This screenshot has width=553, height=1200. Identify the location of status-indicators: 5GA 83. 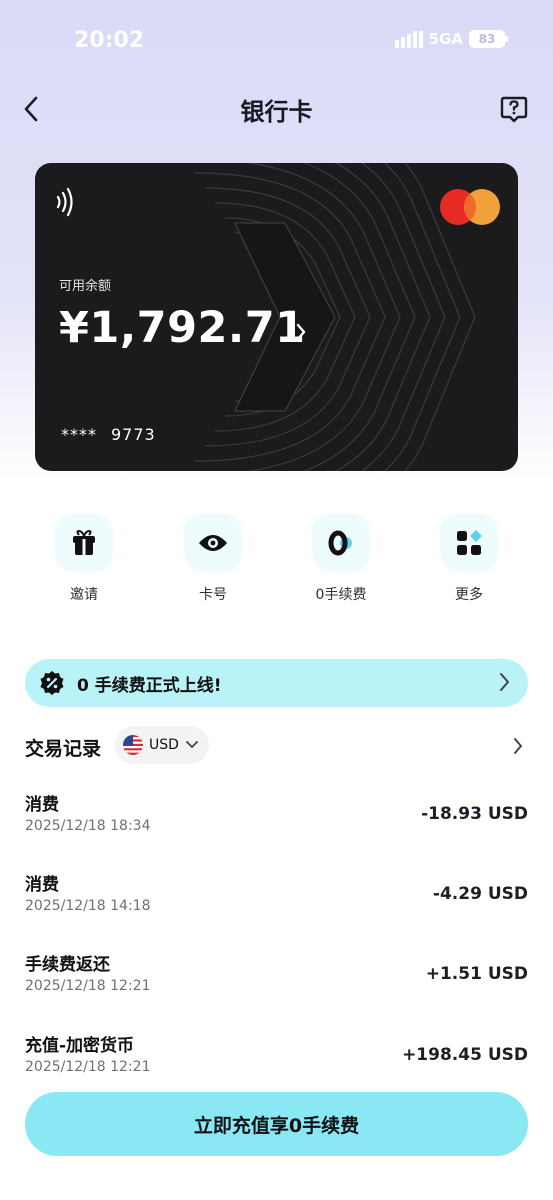
(451, 39).